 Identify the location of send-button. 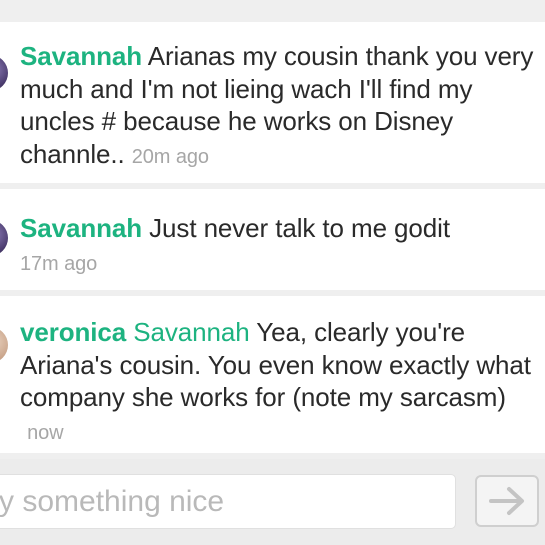
(507, 501).